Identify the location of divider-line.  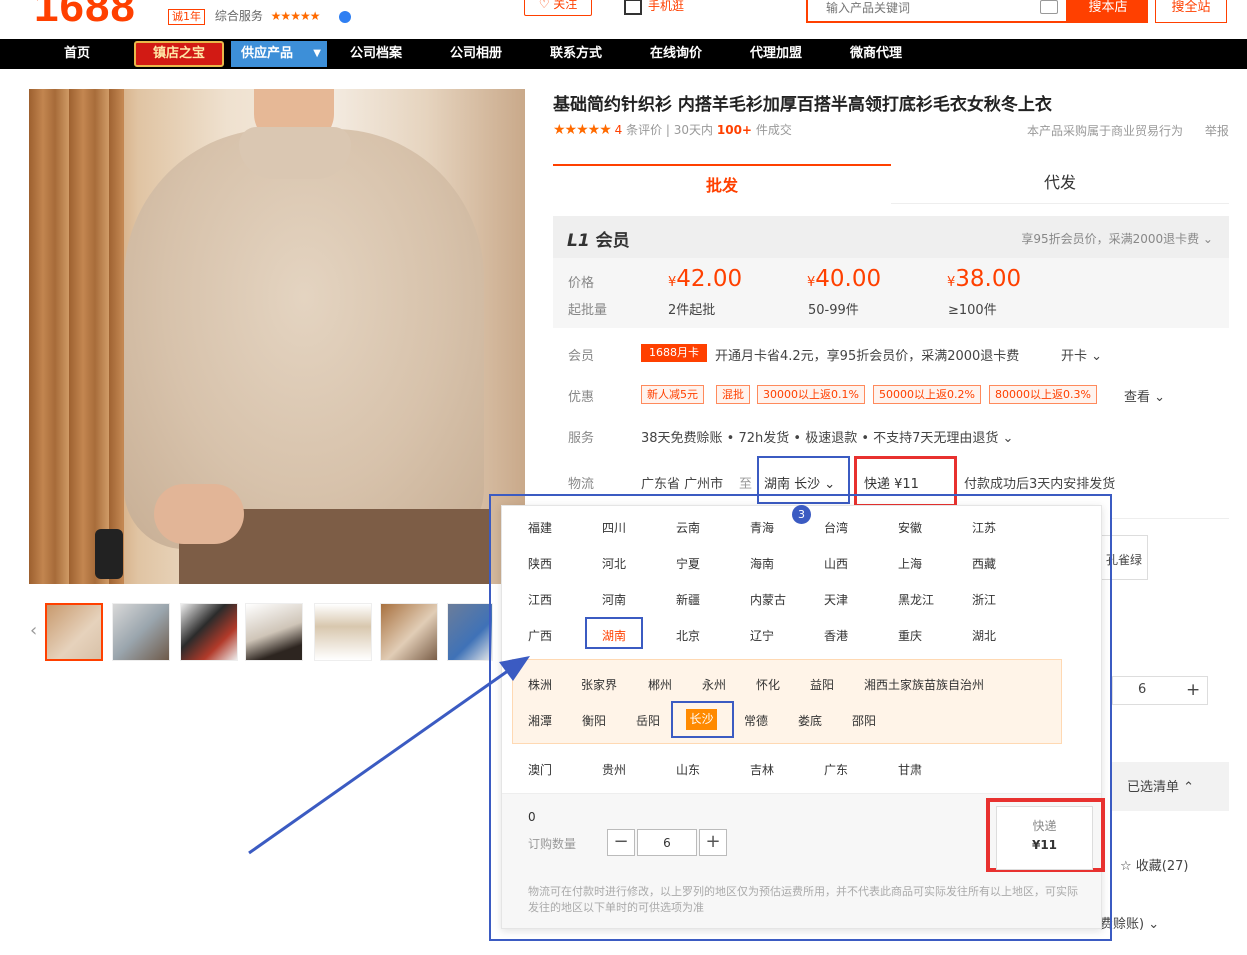
(1170, 518).